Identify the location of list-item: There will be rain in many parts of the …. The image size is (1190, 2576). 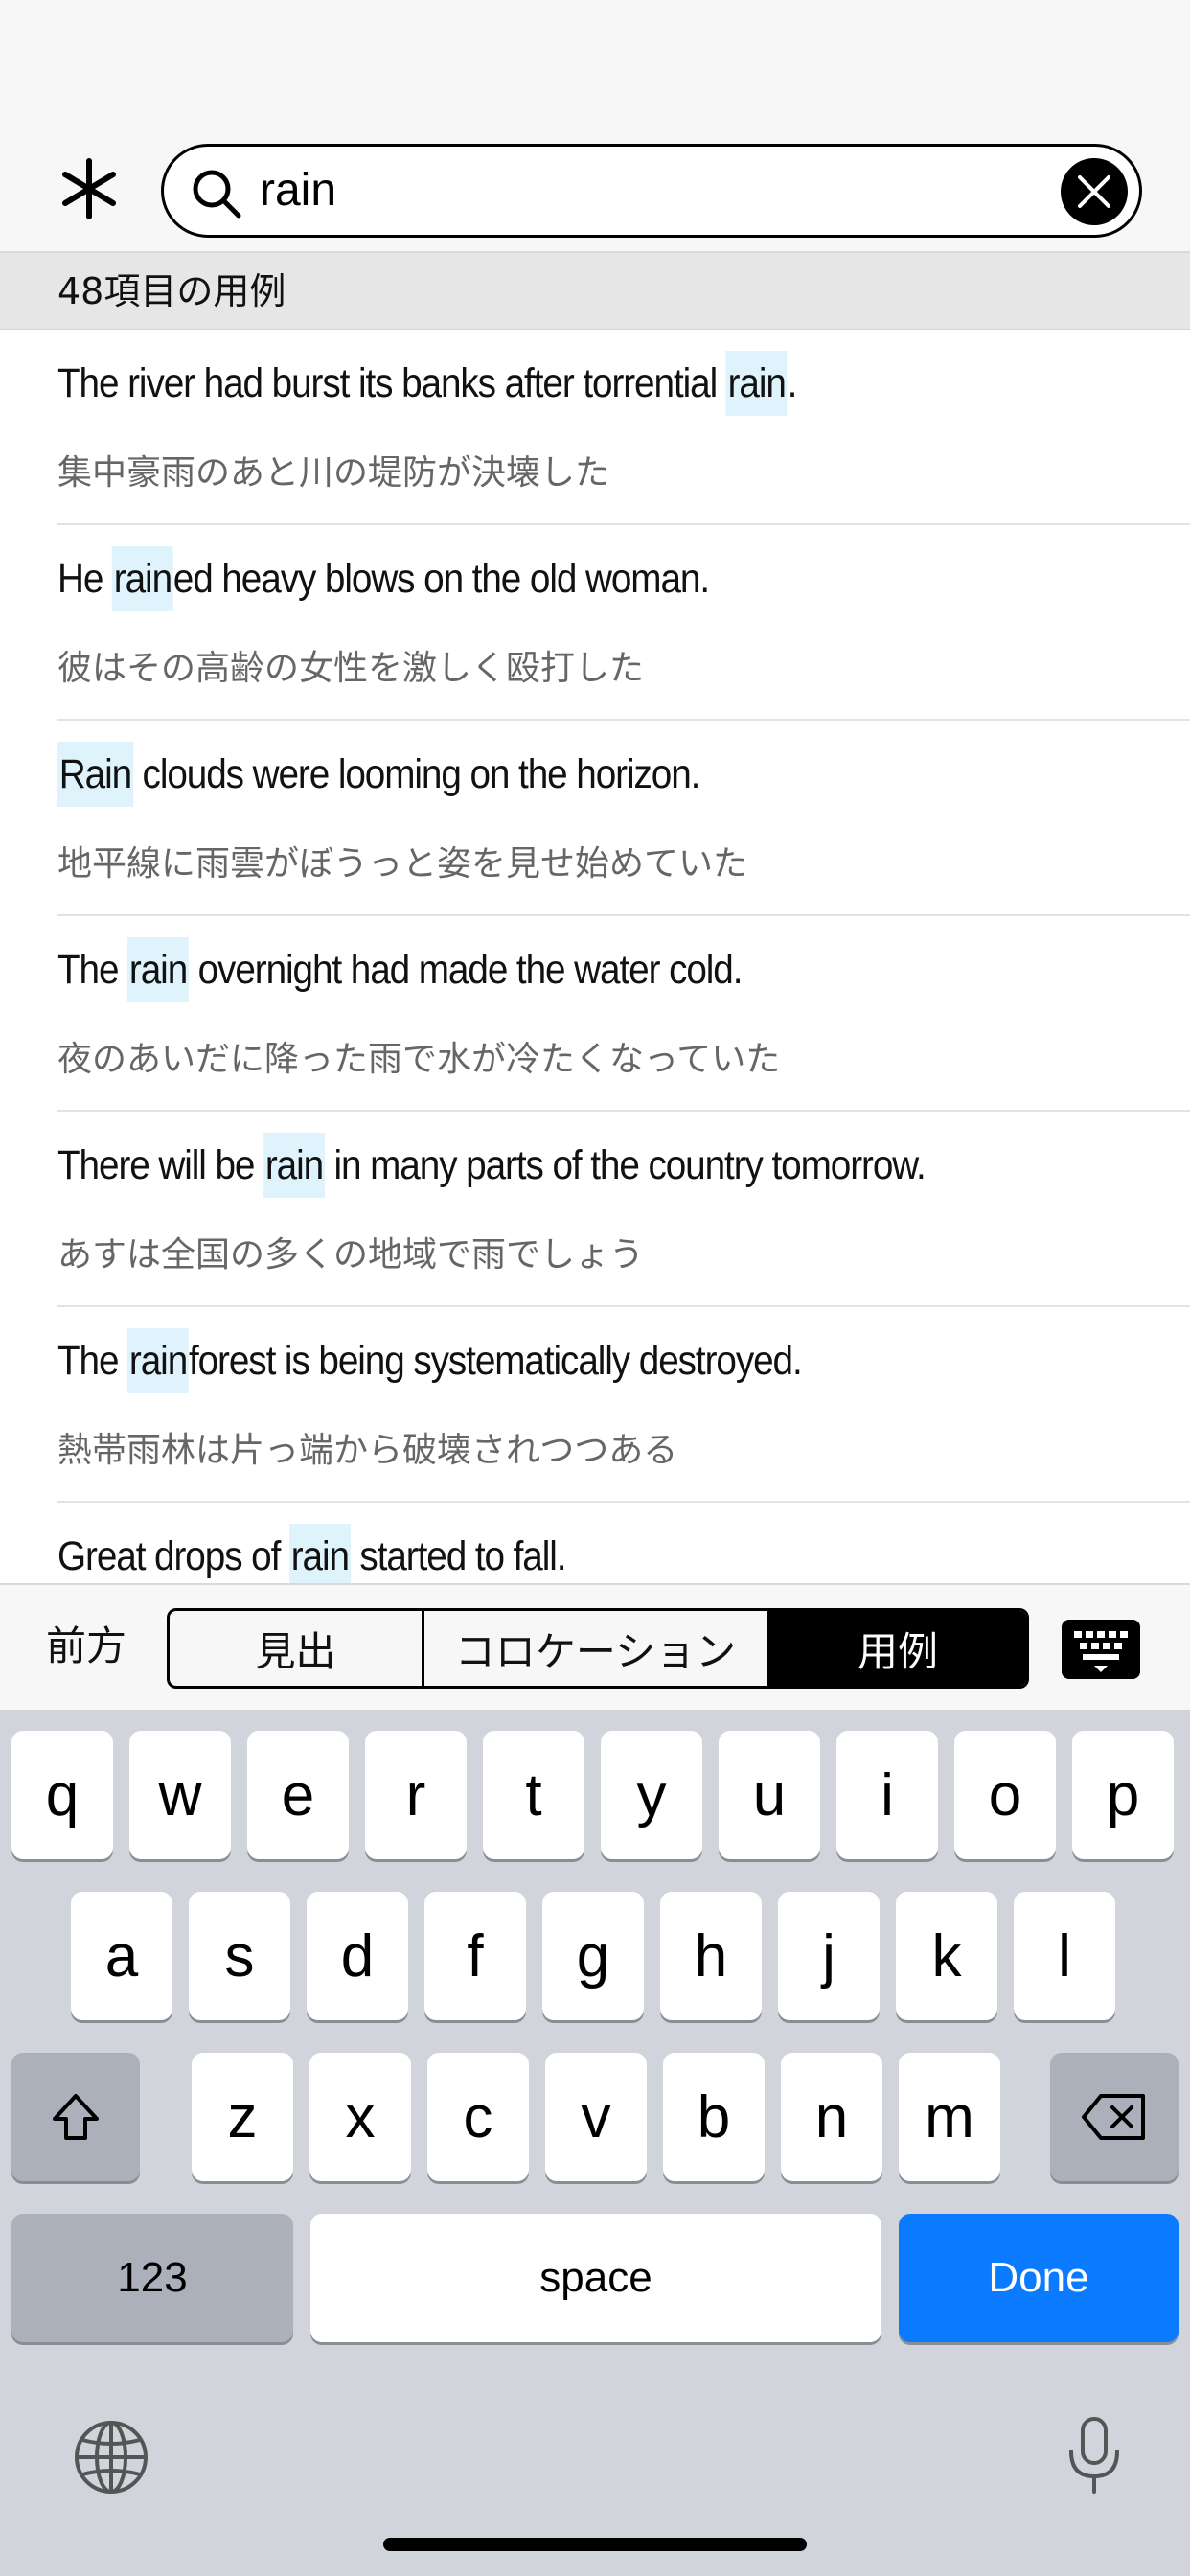
(595, 1209).